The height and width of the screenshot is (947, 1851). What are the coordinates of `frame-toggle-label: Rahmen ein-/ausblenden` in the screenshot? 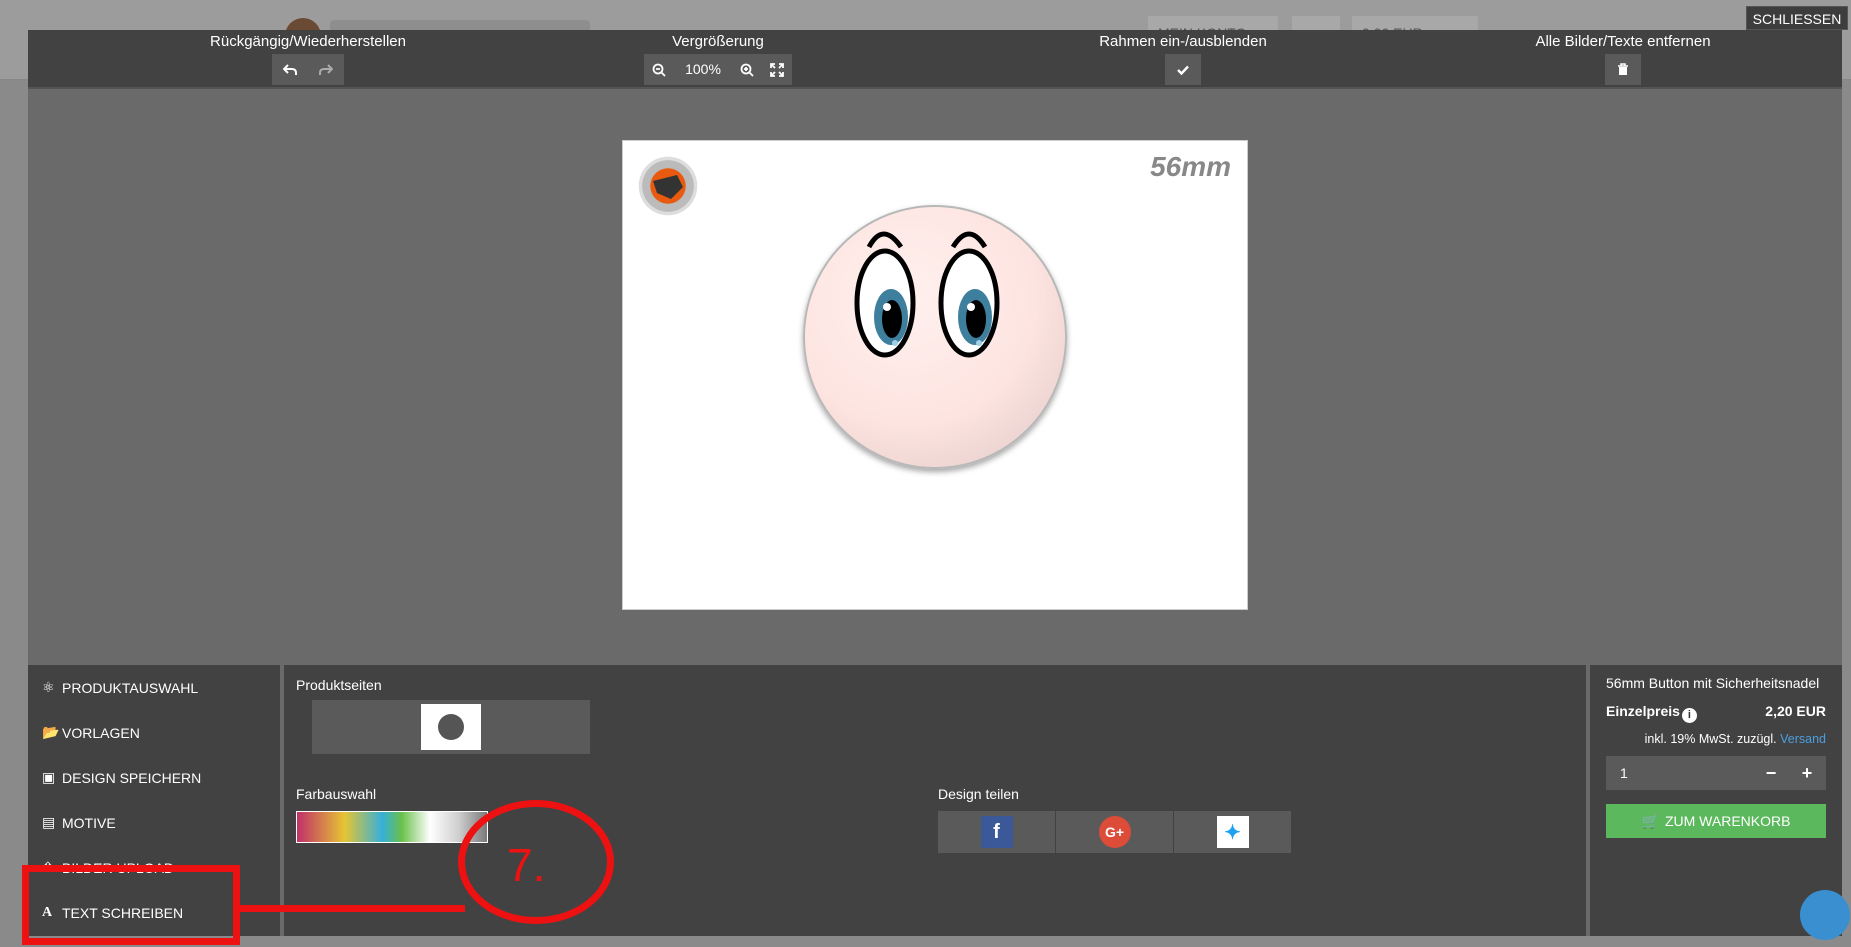 It's located at (1183, 41).